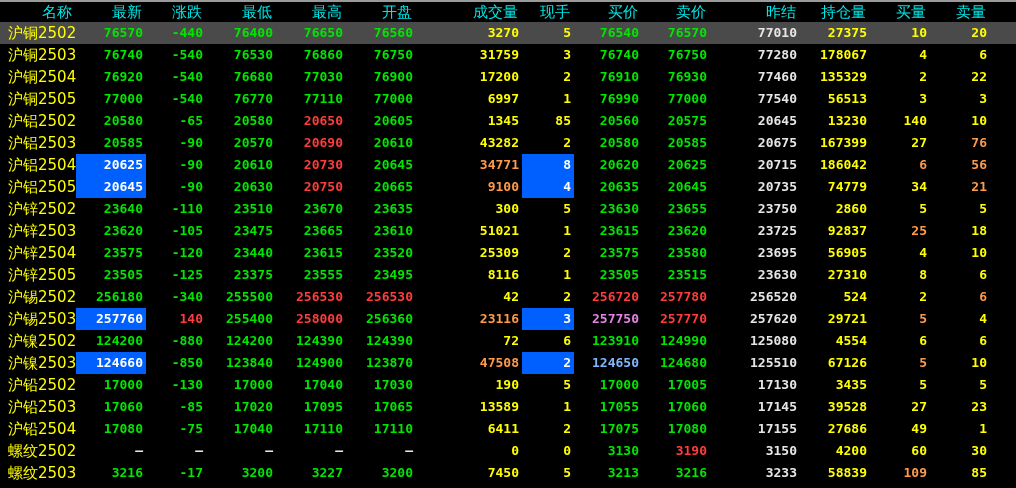  Describe the element at coordinates (508, 33) in the screenshot. I see `table-row: 沪铜2502 76570 -440 76400 76650 76560 3270 5 76540 76570 77010 27375 10 20` at that location.